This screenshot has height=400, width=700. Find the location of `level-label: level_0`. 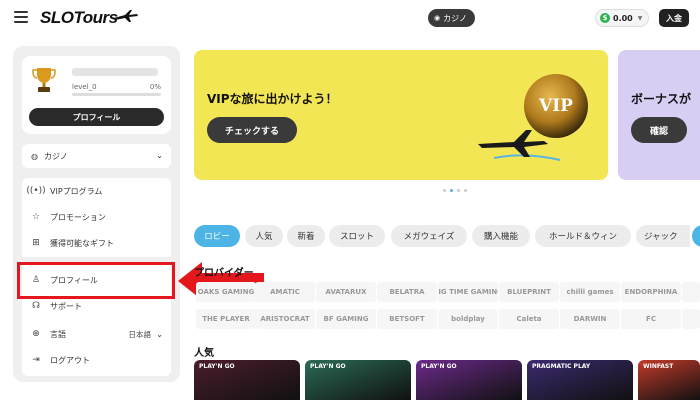

level-label: level_0 is located at coordinates (84, 87).